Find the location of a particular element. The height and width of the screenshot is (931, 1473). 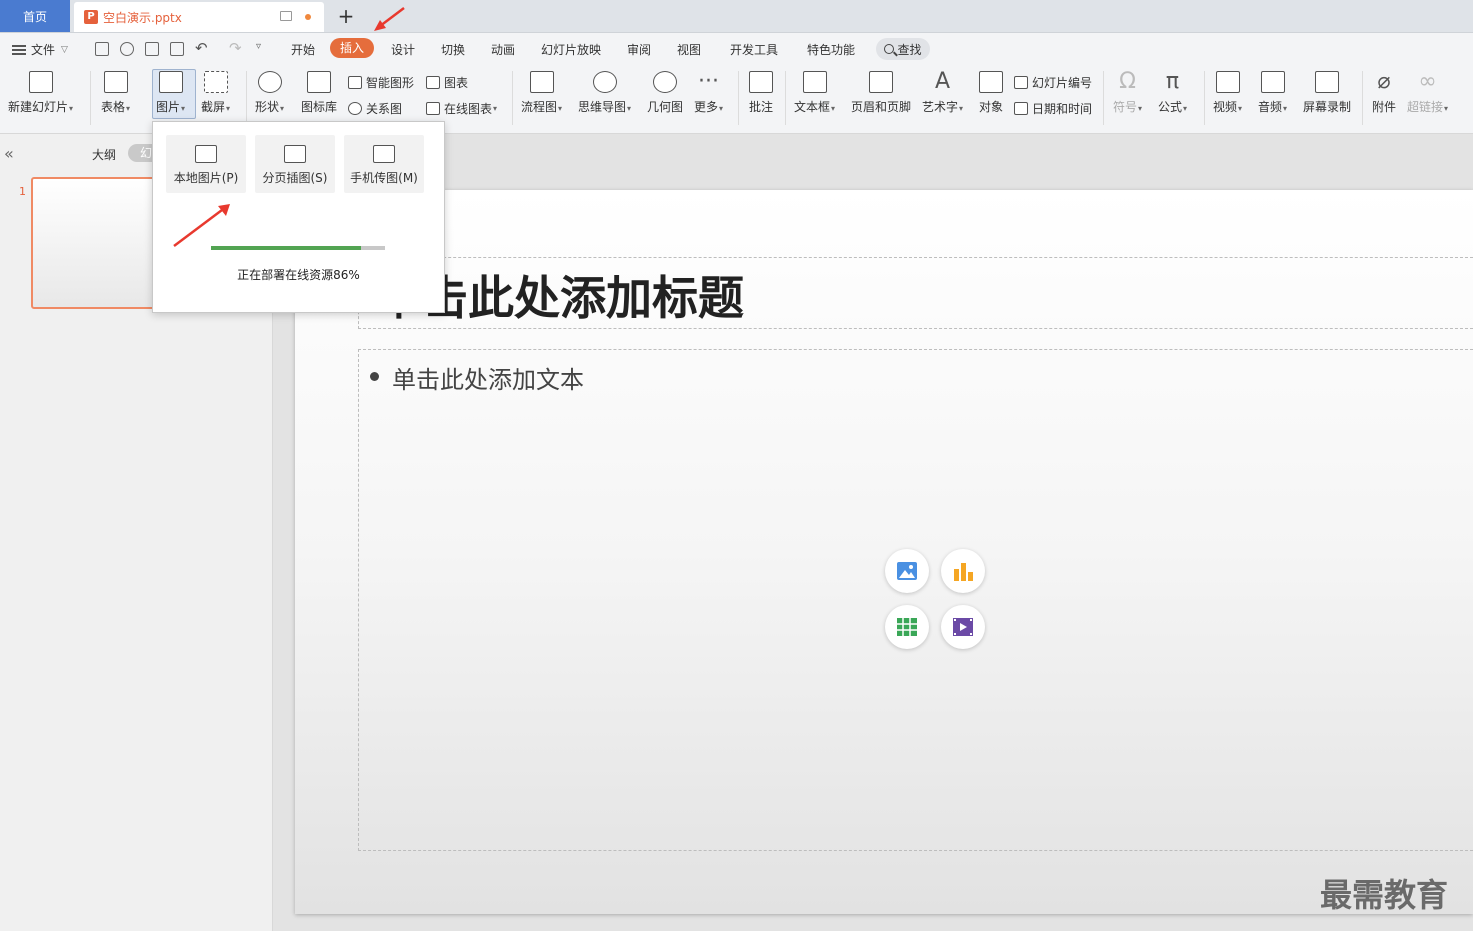

flowchart-button: 流程图▾ is located at coordinates (541, 93).